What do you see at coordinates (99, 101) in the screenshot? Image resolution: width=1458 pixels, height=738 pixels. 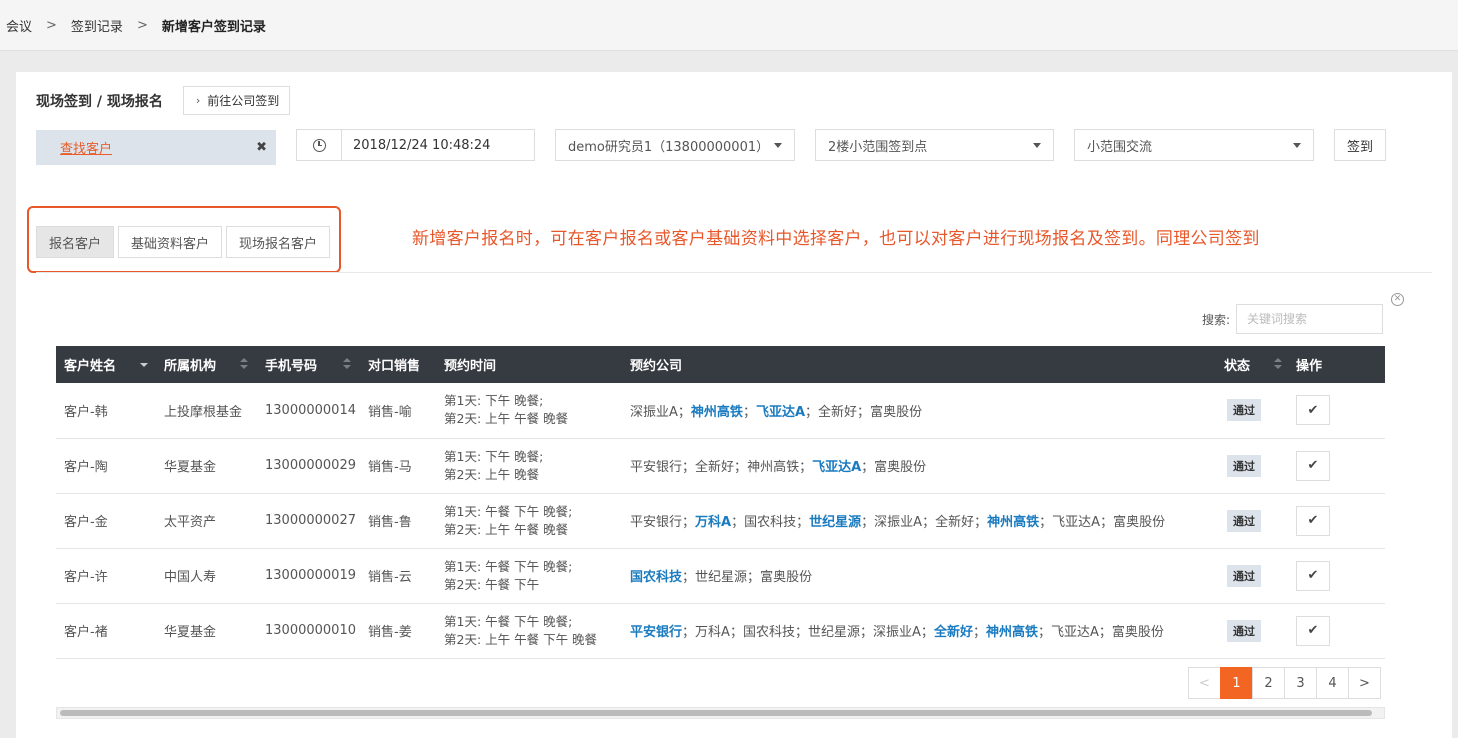 I see `page-title: 现场签到 / 现场报名` at bounding box center [99, 101].